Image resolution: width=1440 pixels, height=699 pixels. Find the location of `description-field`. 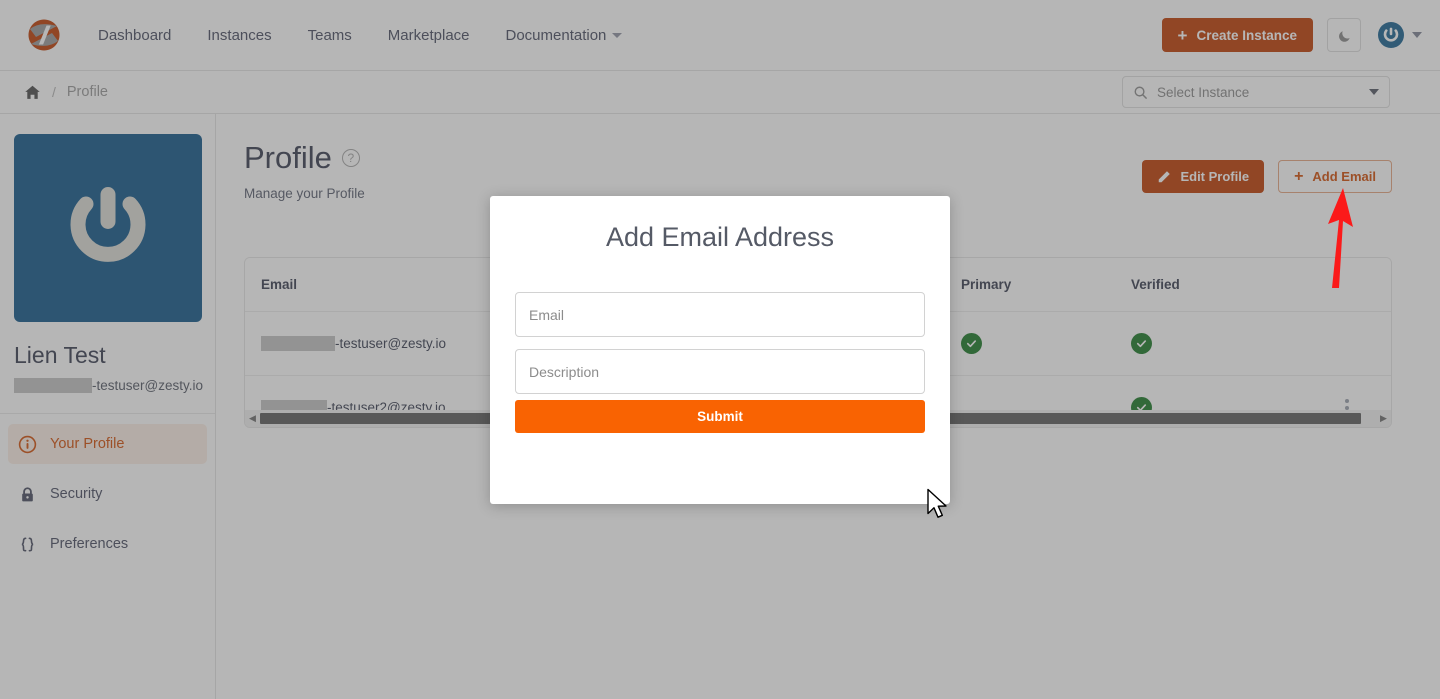

description-field is located at coordinates (720, 371).